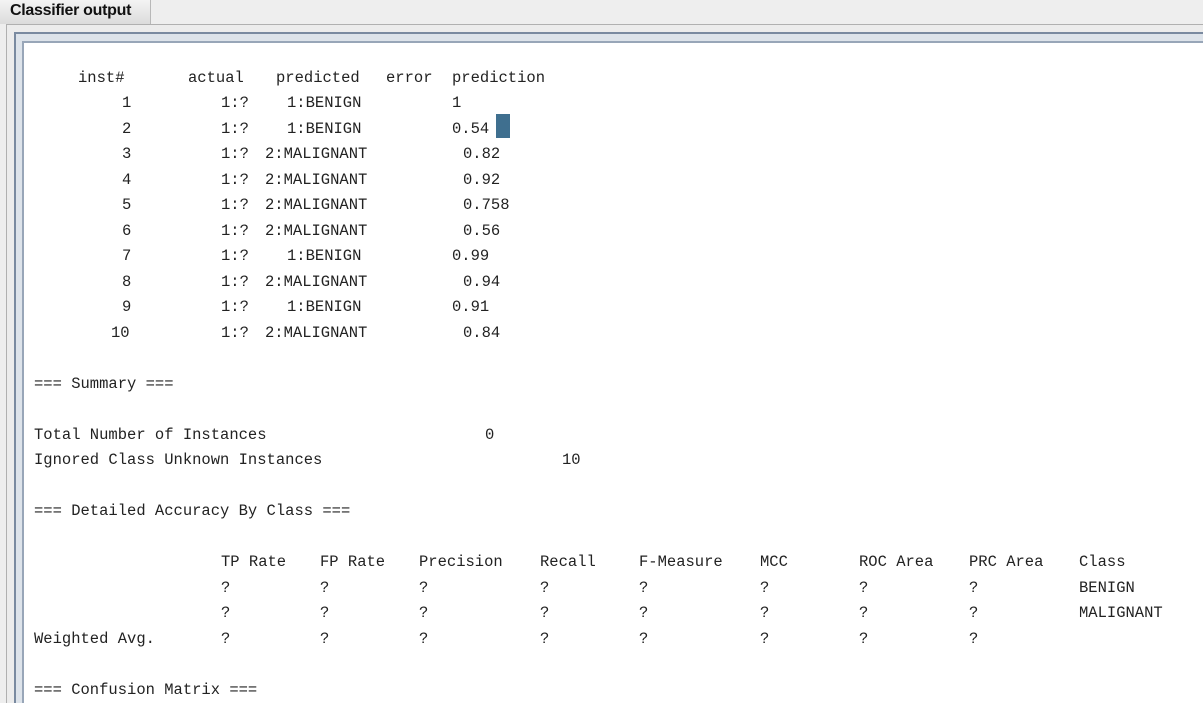  What do you see at coordinates (482, 154) in the screenshot?
I see `row-prediction: 0.82` at bounding box center [482, 154].